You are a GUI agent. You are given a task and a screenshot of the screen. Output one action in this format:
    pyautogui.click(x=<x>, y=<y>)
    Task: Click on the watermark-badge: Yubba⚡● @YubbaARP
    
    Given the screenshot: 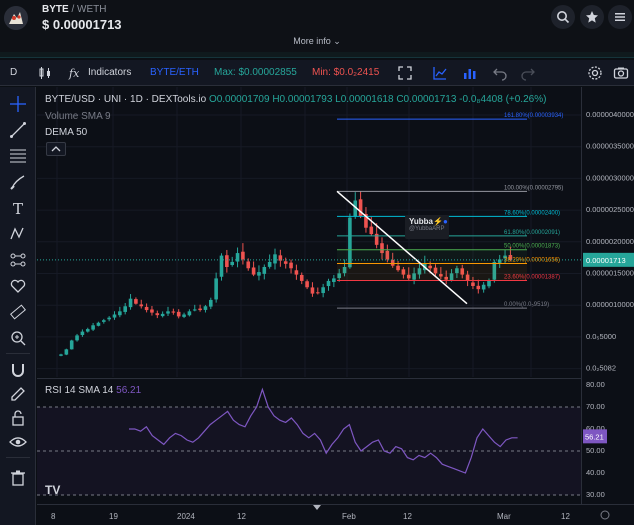 What is the action you would take?
    pyautogui.click(x=427, y=227)
    